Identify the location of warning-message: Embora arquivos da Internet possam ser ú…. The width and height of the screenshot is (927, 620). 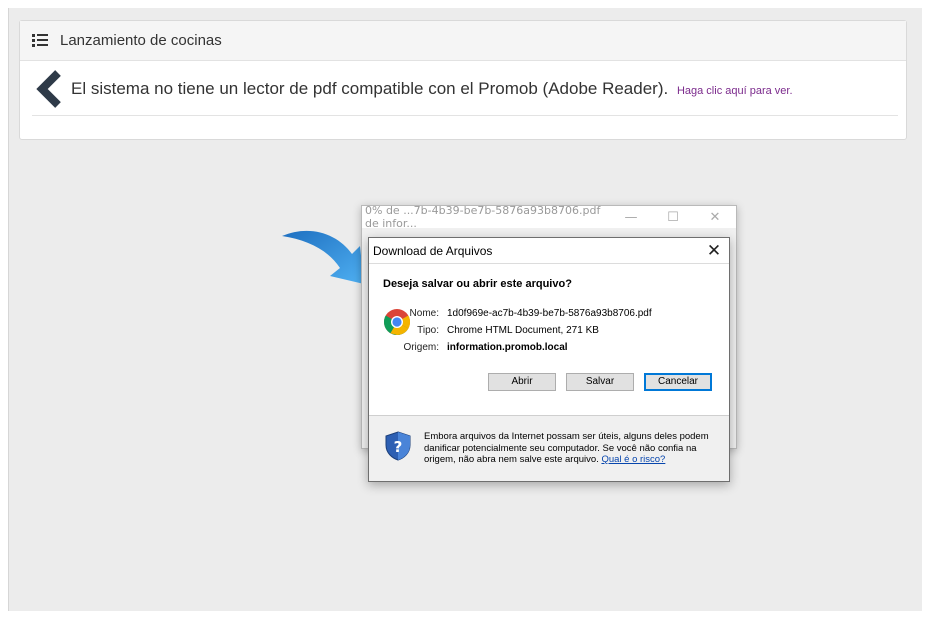
(566, 448).